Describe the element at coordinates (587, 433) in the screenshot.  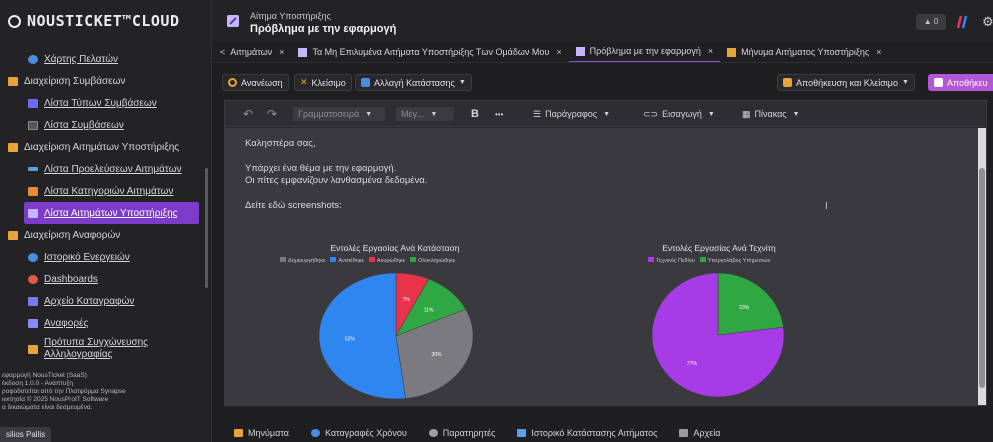
I see `tab-status-history: Ιστορικό Κατάστασης Αιτήματος` at that location.